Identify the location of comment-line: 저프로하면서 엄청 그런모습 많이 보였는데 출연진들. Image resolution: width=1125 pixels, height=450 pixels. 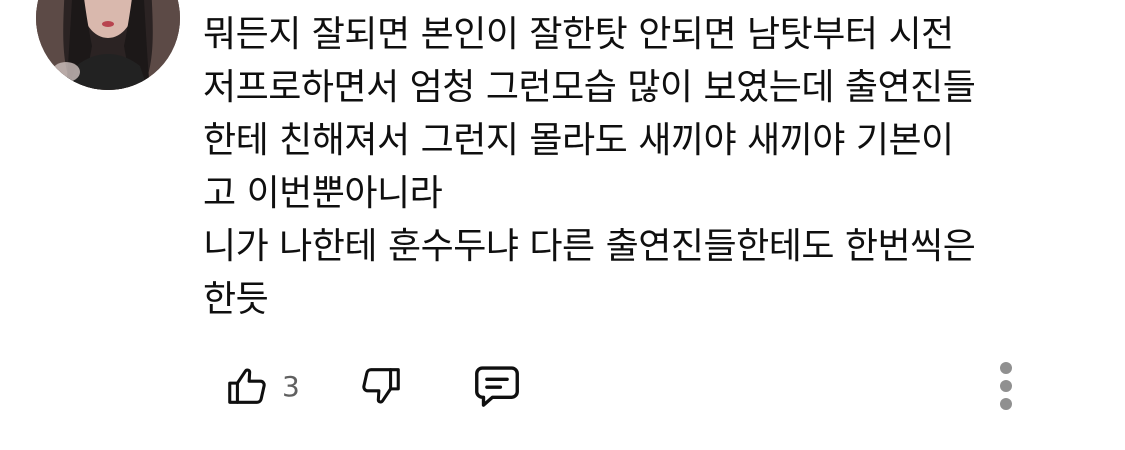
(589, 87).